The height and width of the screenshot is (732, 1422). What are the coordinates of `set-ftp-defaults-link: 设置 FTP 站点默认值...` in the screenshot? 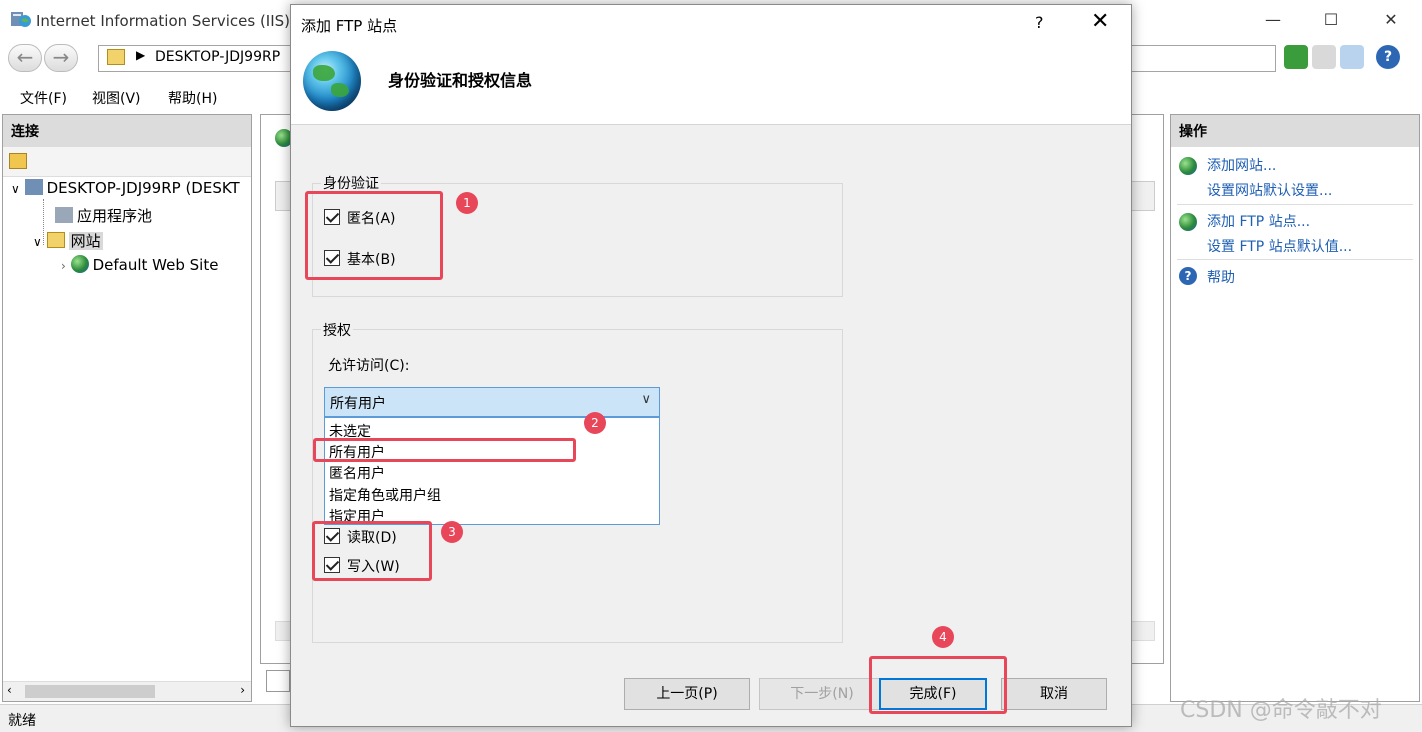 It's located at (1279, 246).